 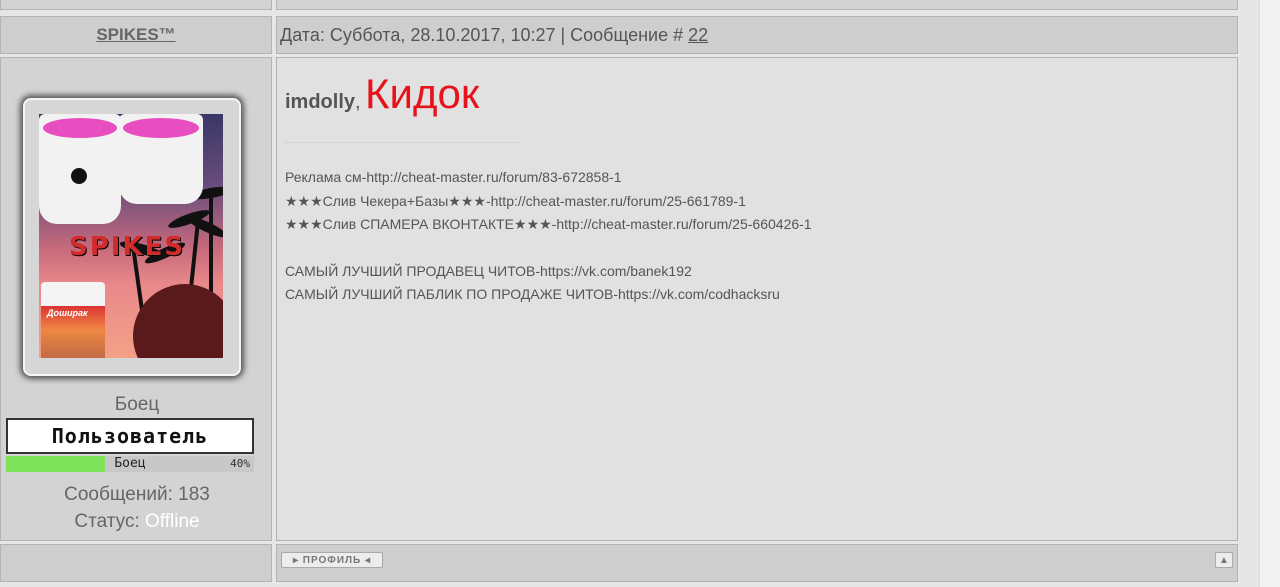 I want to click on page-scrollbar, so click(x=1269, y=293).